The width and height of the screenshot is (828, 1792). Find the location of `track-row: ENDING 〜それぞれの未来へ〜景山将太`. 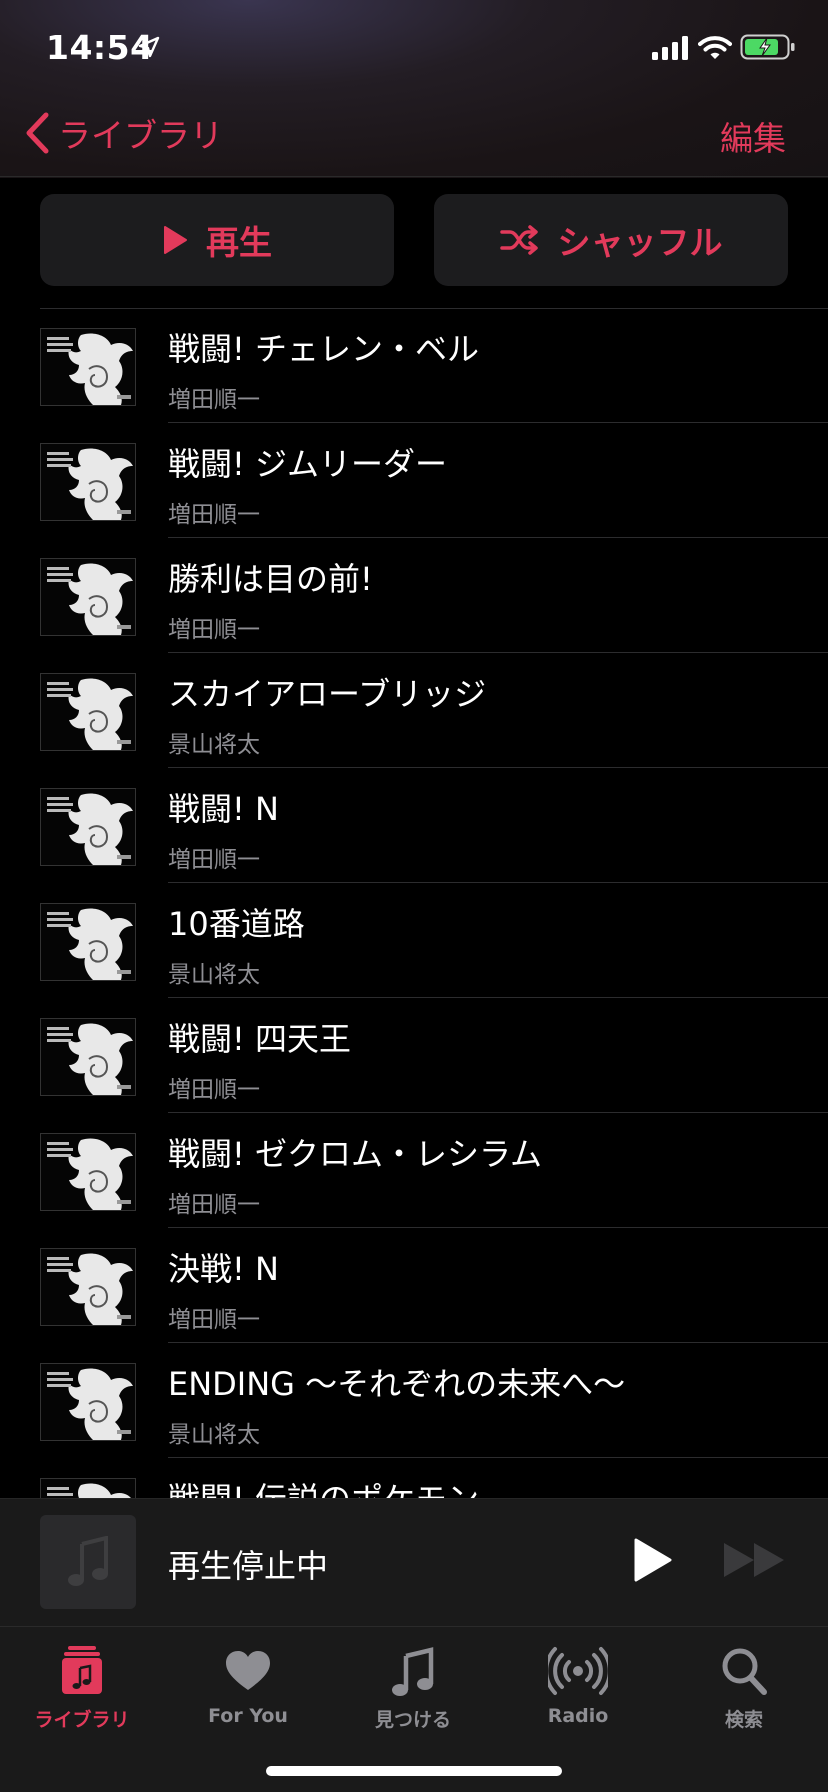

track-row: ENDING 〜それぞれの未来へ〜景山将太 is located at coordinates (414, 1400).